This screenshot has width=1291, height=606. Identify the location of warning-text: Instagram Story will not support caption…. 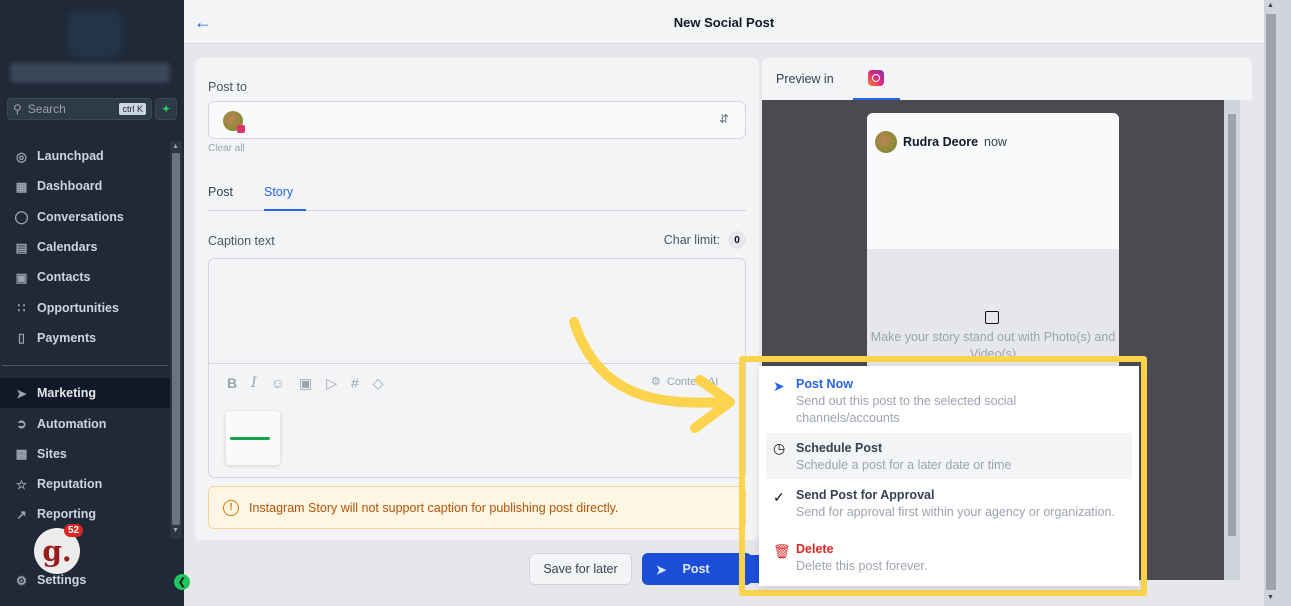
(434, 507).